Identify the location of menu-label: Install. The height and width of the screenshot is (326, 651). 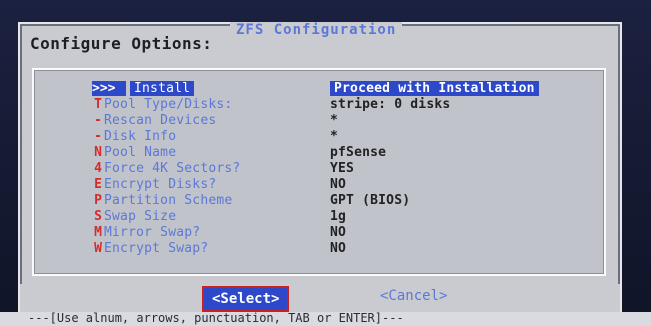
(162, 88).